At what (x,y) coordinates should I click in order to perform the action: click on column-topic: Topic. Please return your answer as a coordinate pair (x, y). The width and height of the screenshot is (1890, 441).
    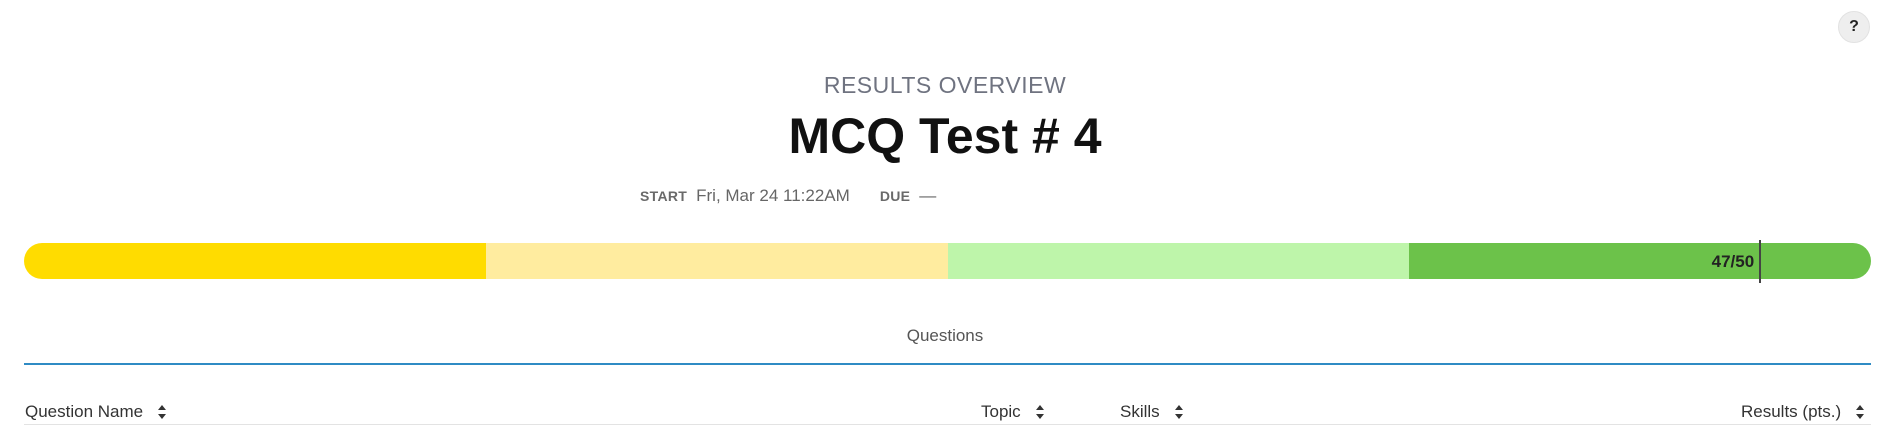
    Looking at the image, I should click on (1013, 412).